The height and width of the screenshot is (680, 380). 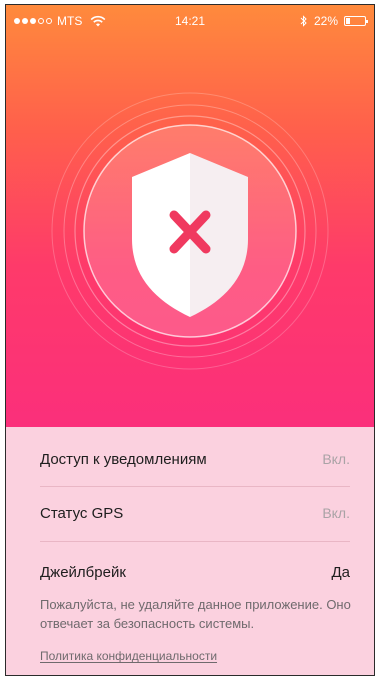 What do you see at coordinates (83, 572) in the screenshot?
I see `check-label: Джейлбрейк` at bounding box center [83, 572].